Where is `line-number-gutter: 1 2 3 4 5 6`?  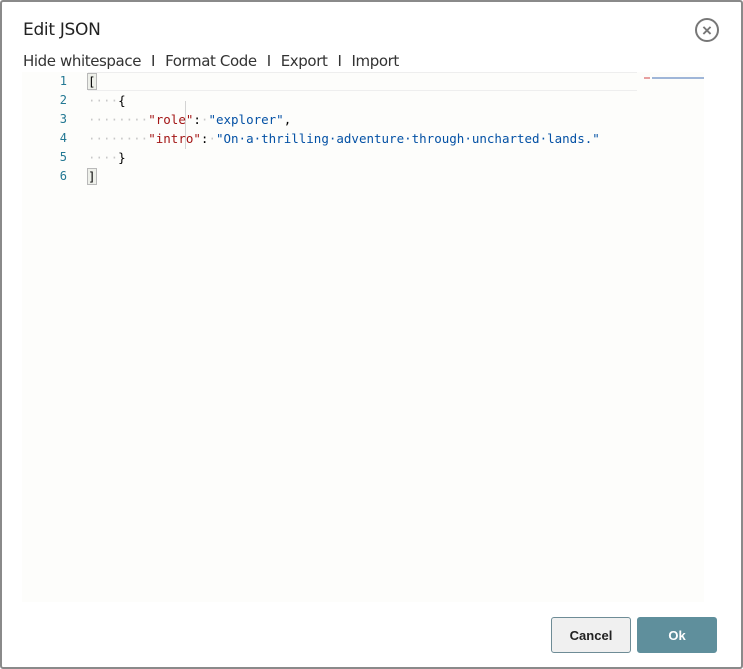
line-number-gutter: 1 2 3 4 5 6 is located at coordinates (44, 129).